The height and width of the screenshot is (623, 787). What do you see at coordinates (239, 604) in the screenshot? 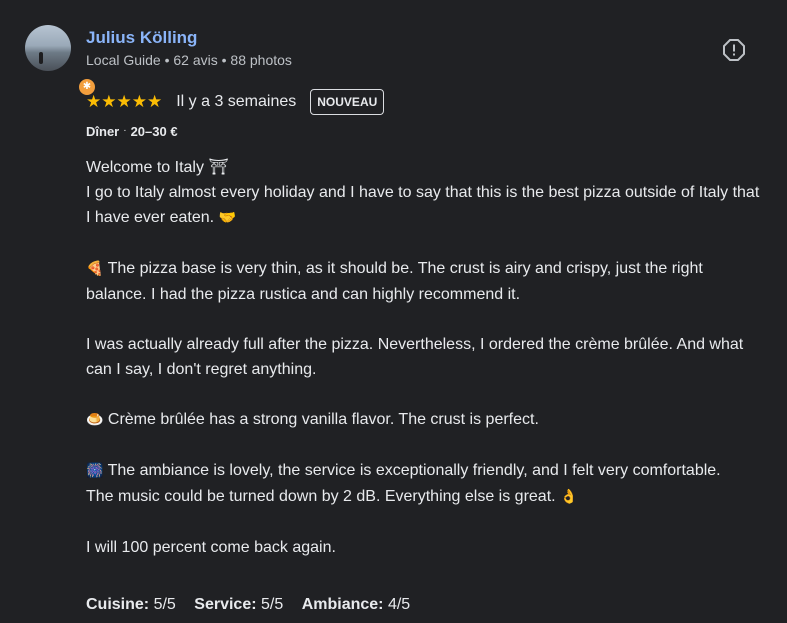
I see `score-service: Service: 5/5` at bounding box center [239, 604].